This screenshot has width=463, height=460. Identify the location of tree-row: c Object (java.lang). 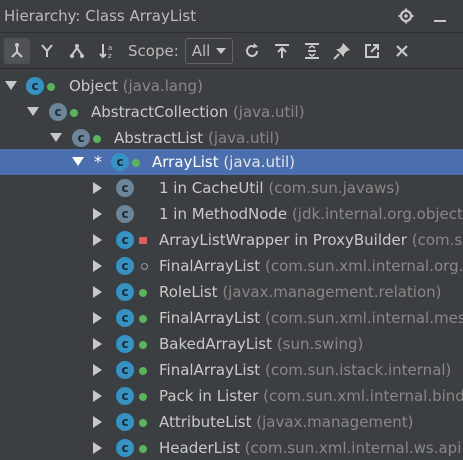
(231, 86).